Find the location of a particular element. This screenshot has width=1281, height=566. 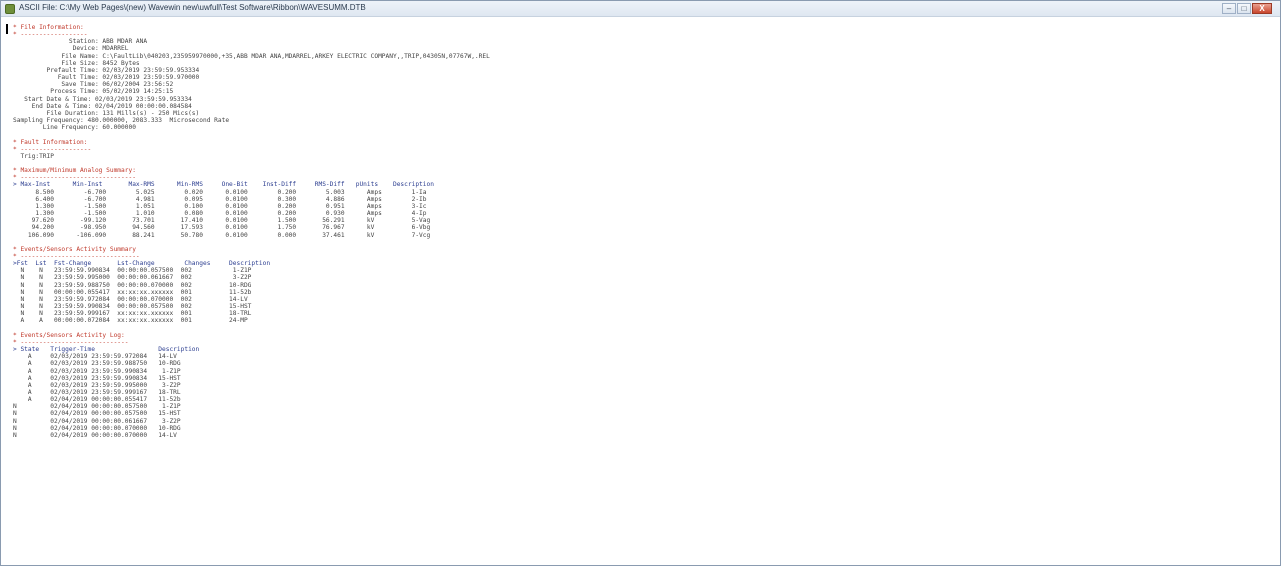

text-line: N 02/04/2019 00:00:00.057500 15-HST is located at coordinates (97, 414).